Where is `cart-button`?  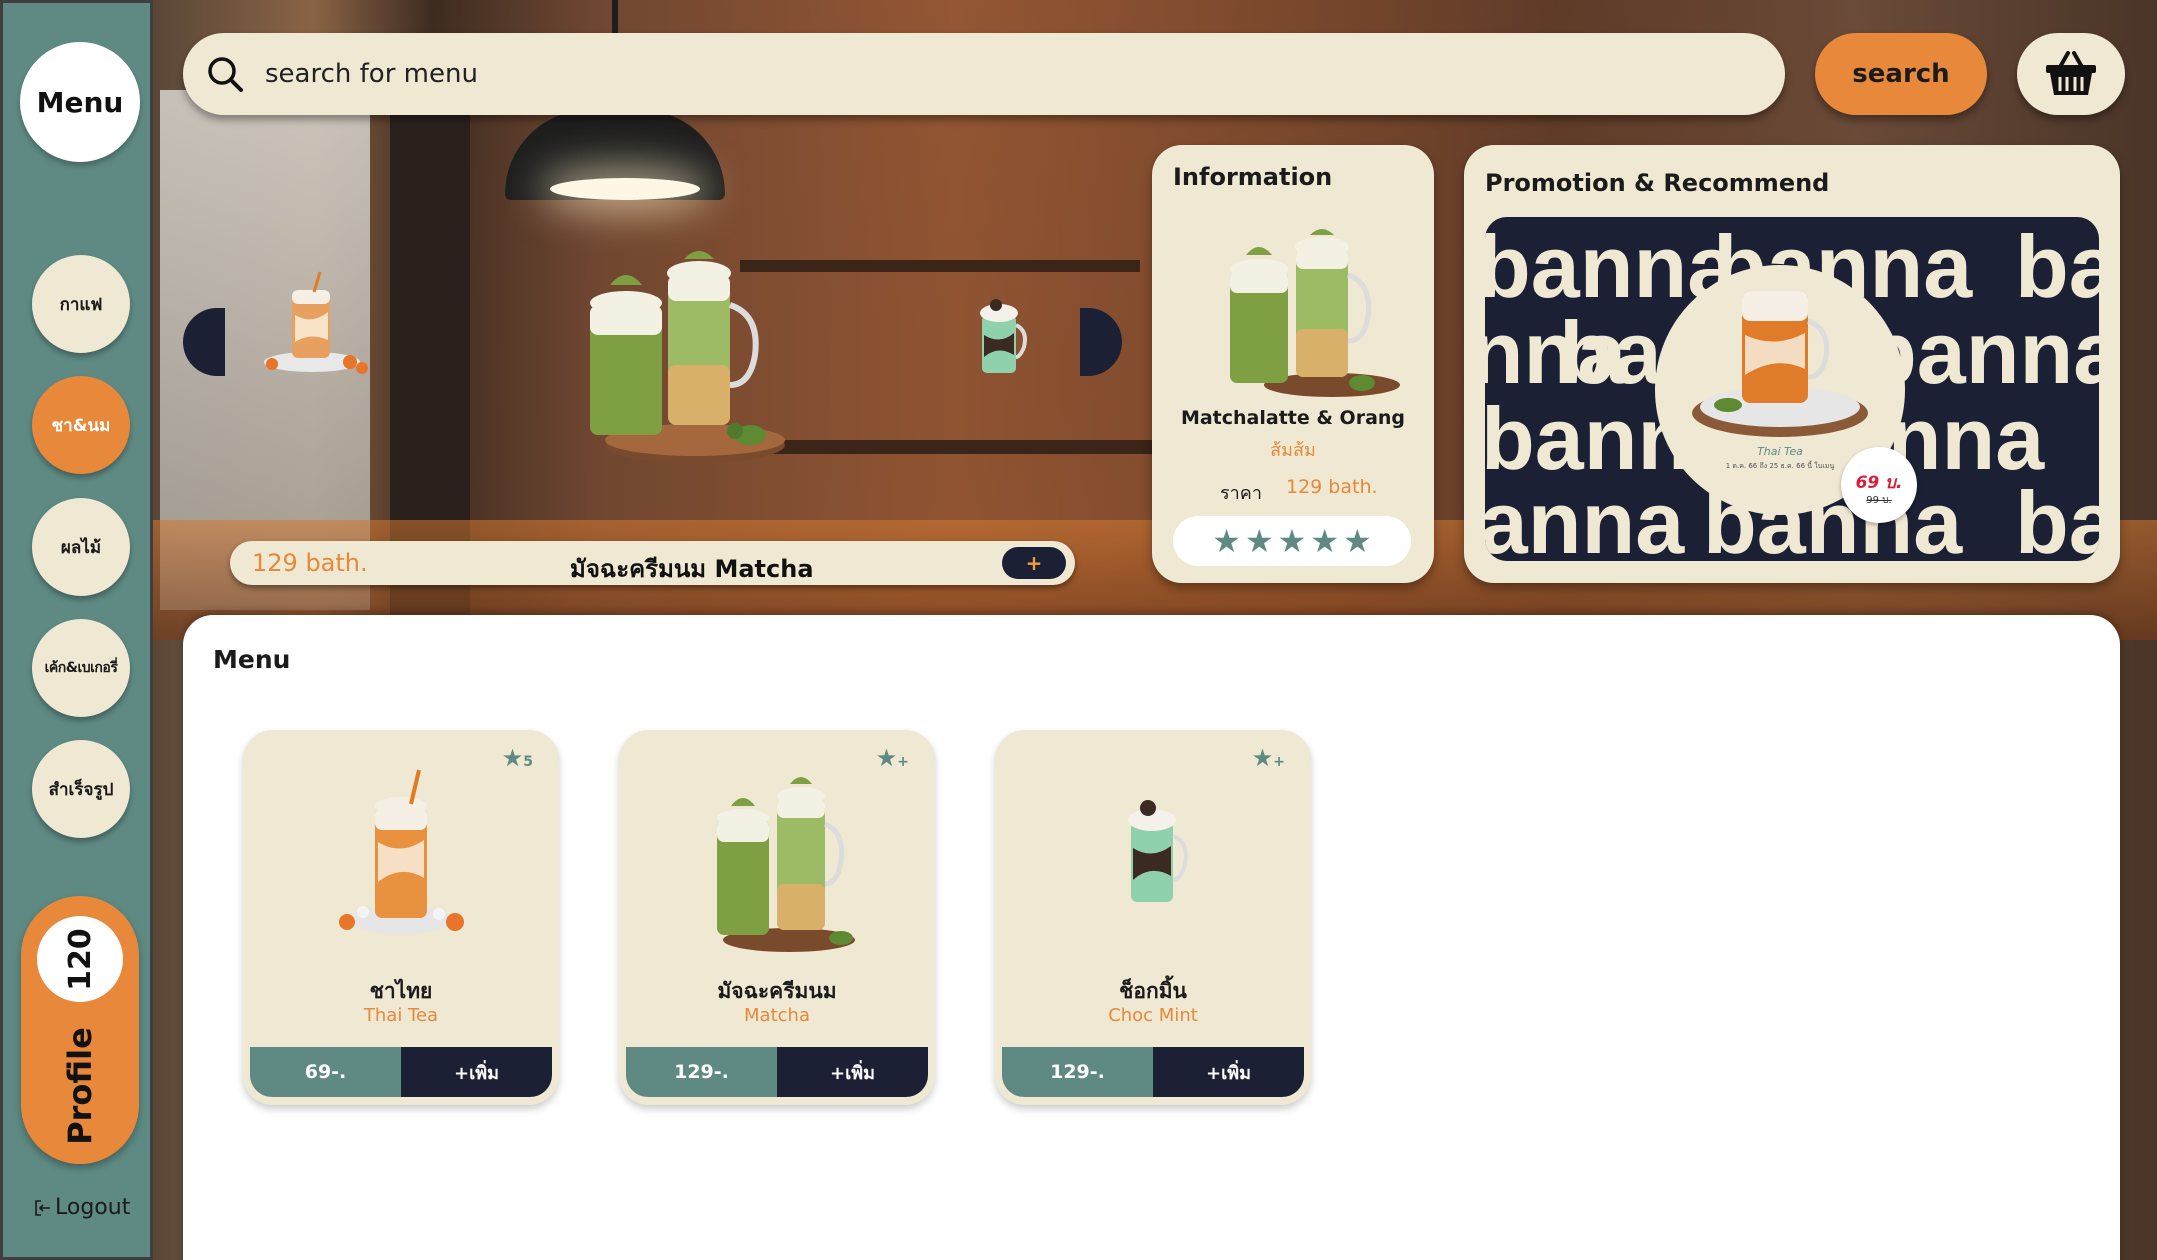 cart-button is located at coordinates (2071, 74).